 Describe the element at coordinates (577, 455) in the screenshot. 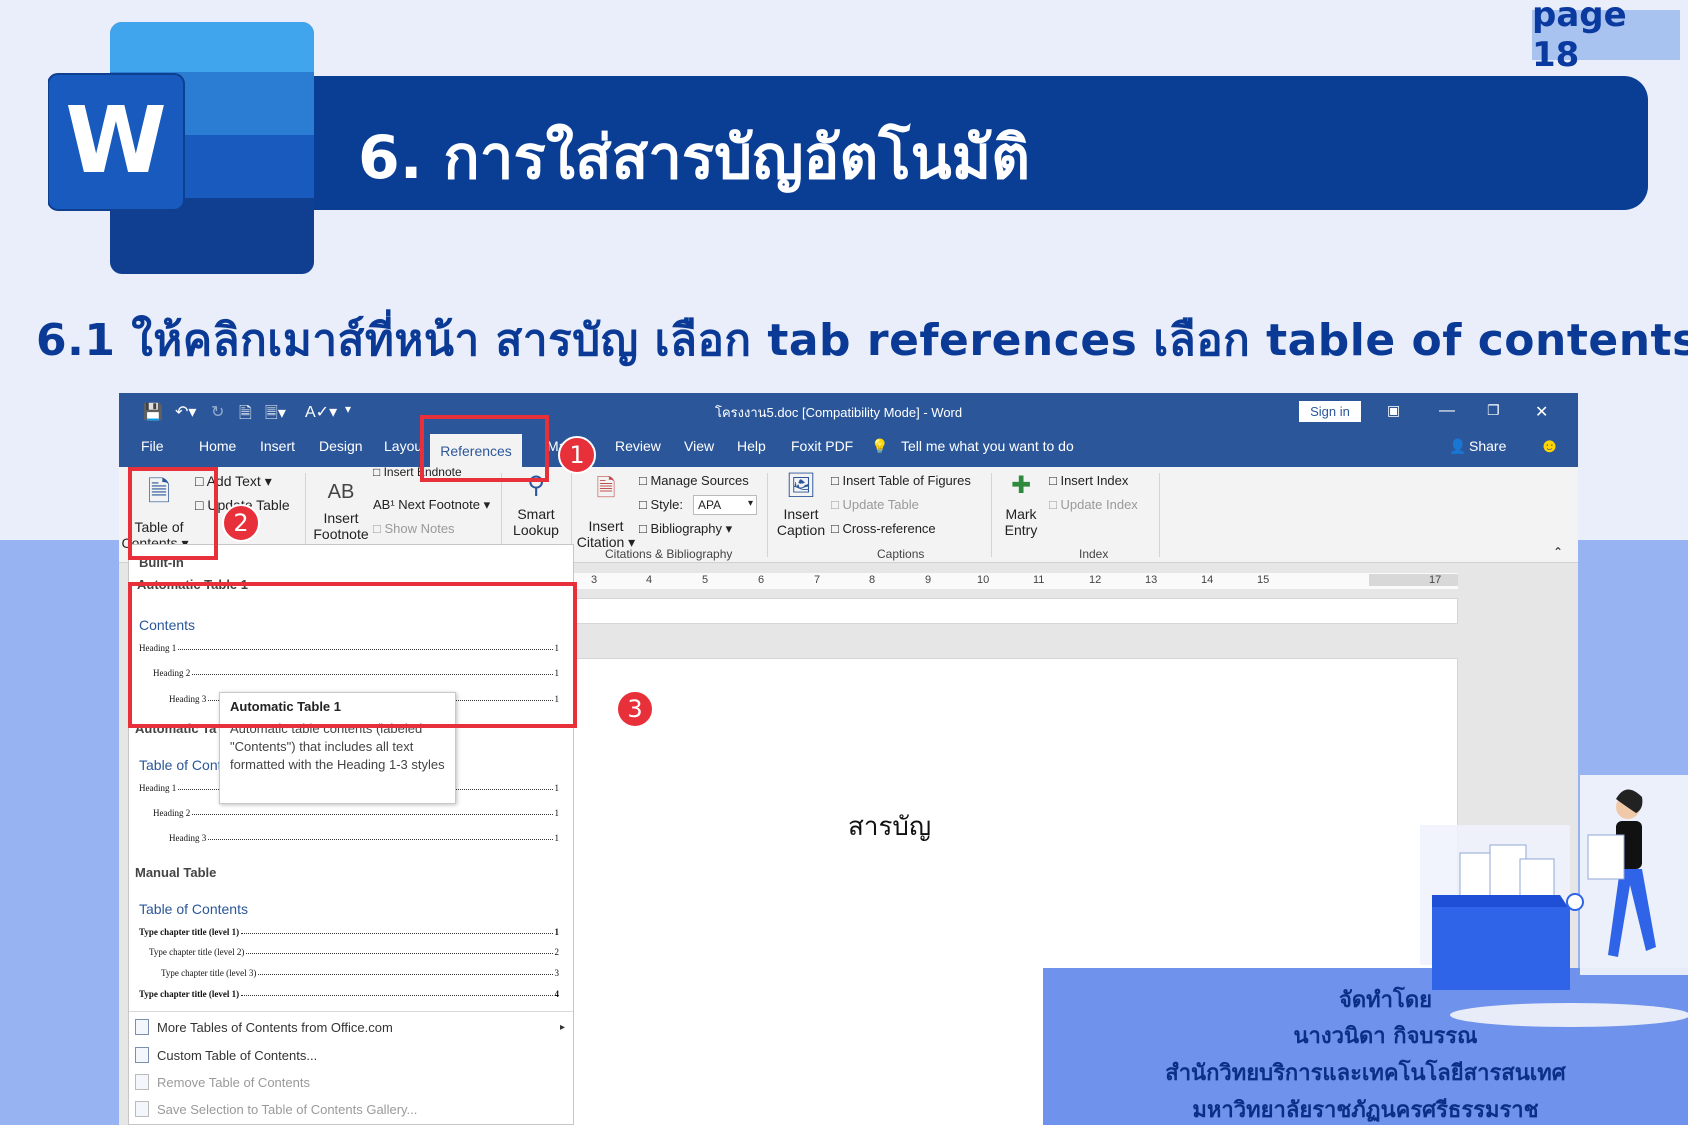

I see `step-1-badge: 1` at that location.